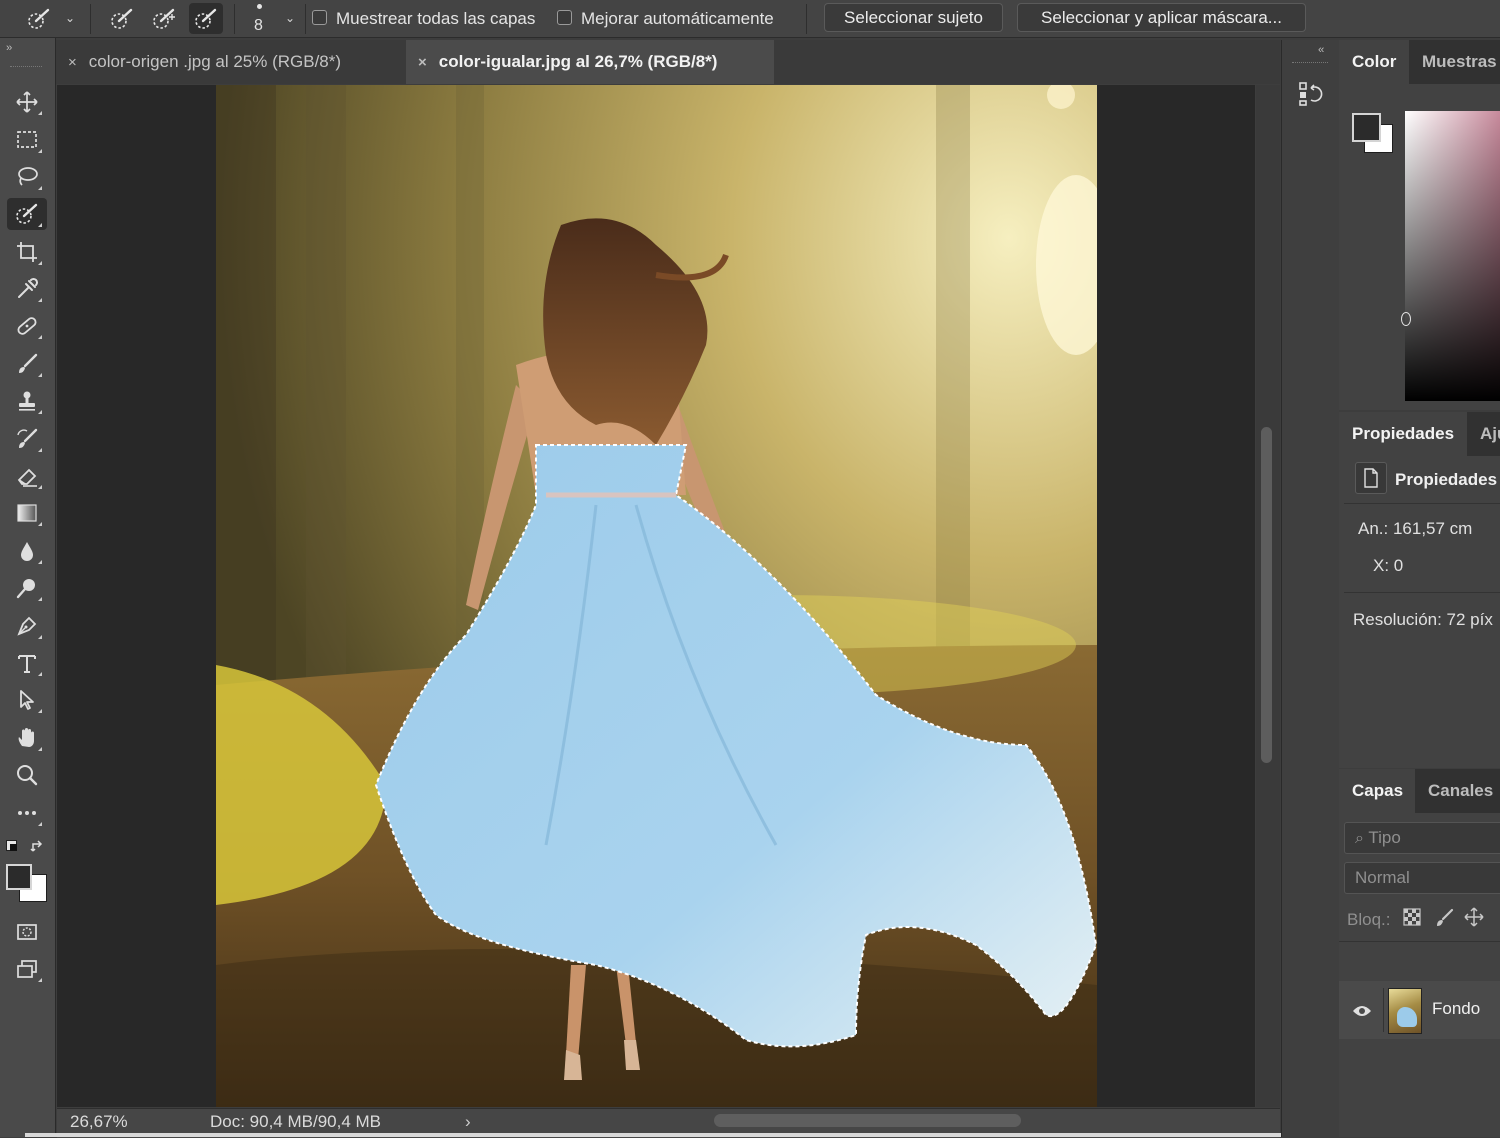 This screenshot has height=1138, width=1500. I want to click on rectangular-marquee-tool, so click(27, 140).